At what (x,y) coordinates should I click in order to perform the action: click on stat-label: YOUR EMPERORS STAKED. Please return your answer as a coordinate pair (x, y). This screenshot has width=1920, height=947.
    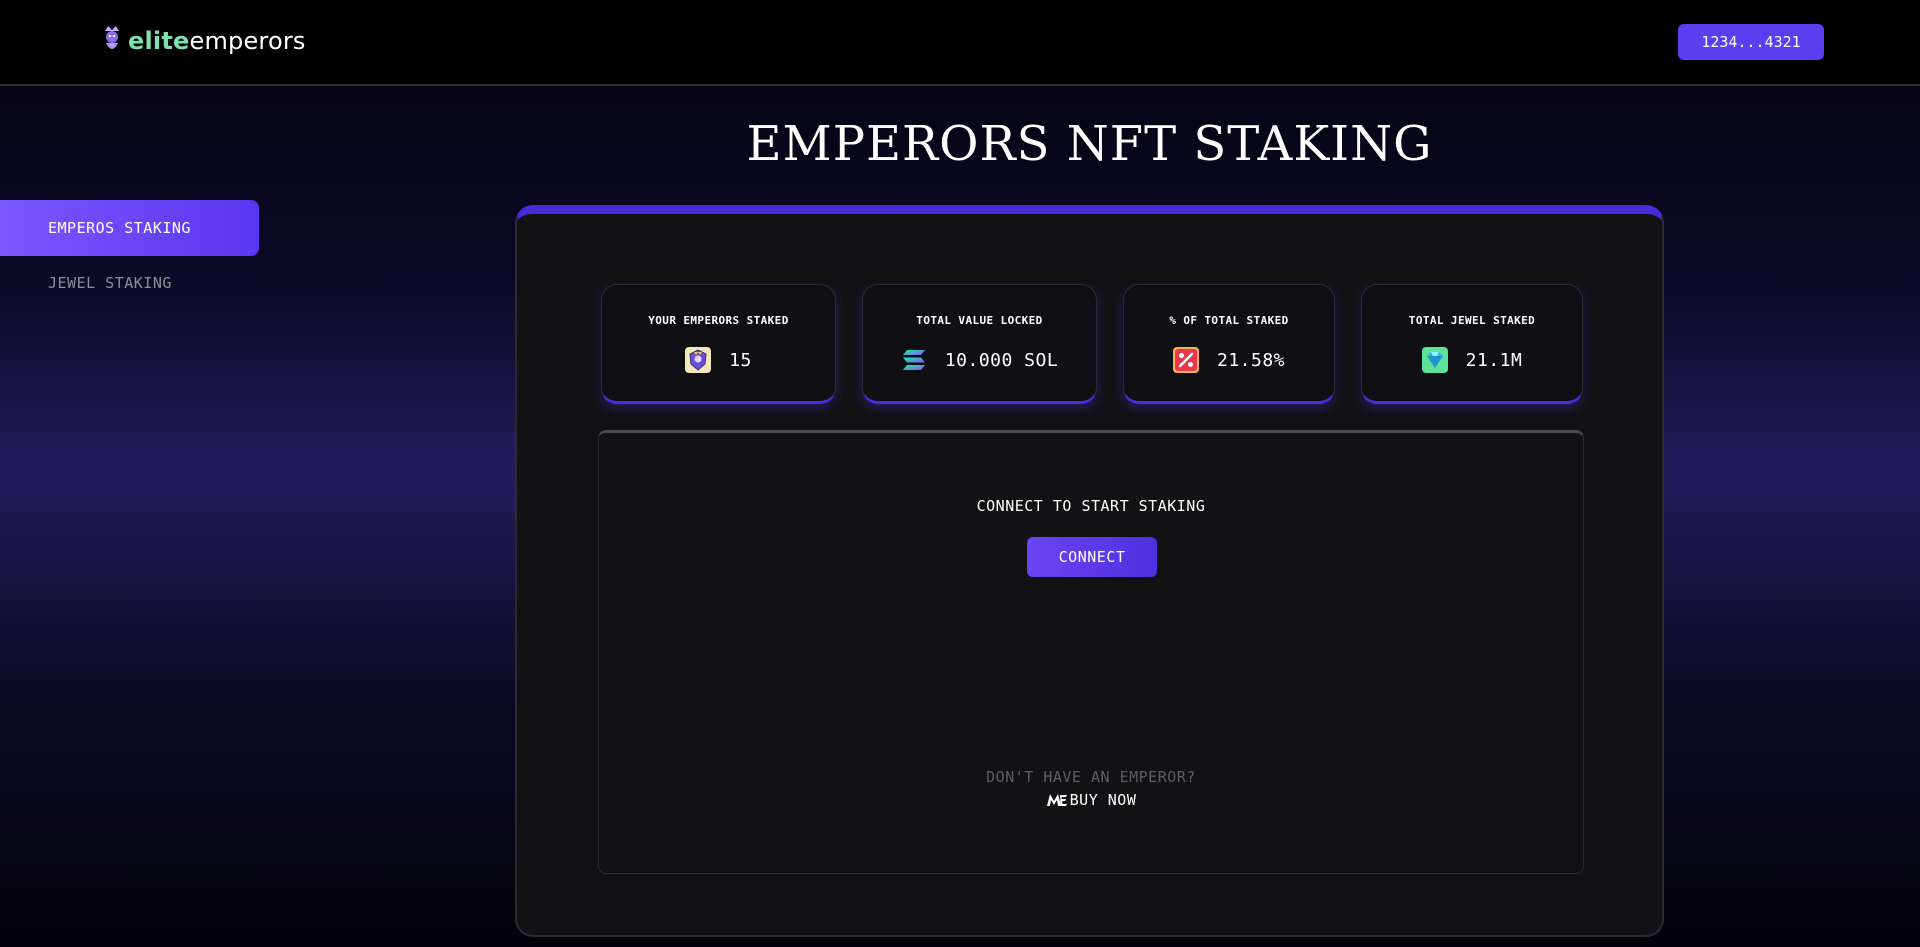
    Looking at the image, I should click on (718, 320).